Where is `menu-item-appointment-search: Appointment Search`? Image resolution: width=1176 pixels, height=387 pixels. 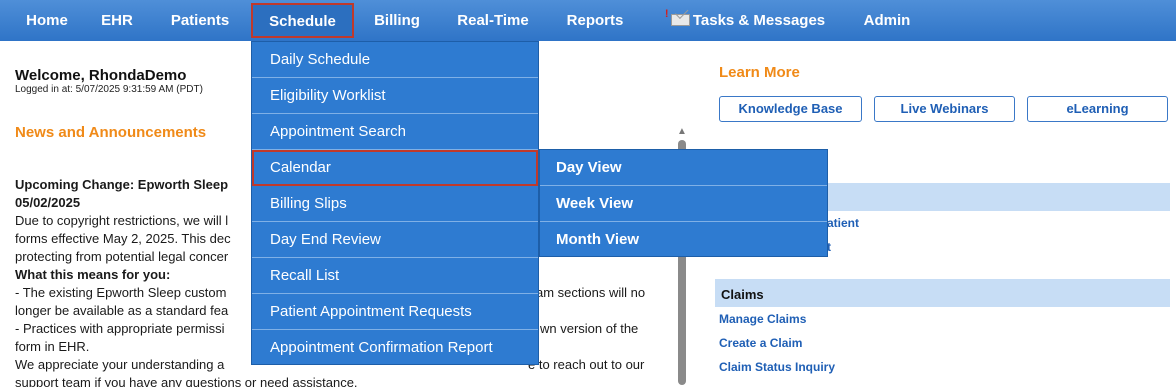
menu-item-appointment-search: Appointment Search is located at coordinates (395, 132).